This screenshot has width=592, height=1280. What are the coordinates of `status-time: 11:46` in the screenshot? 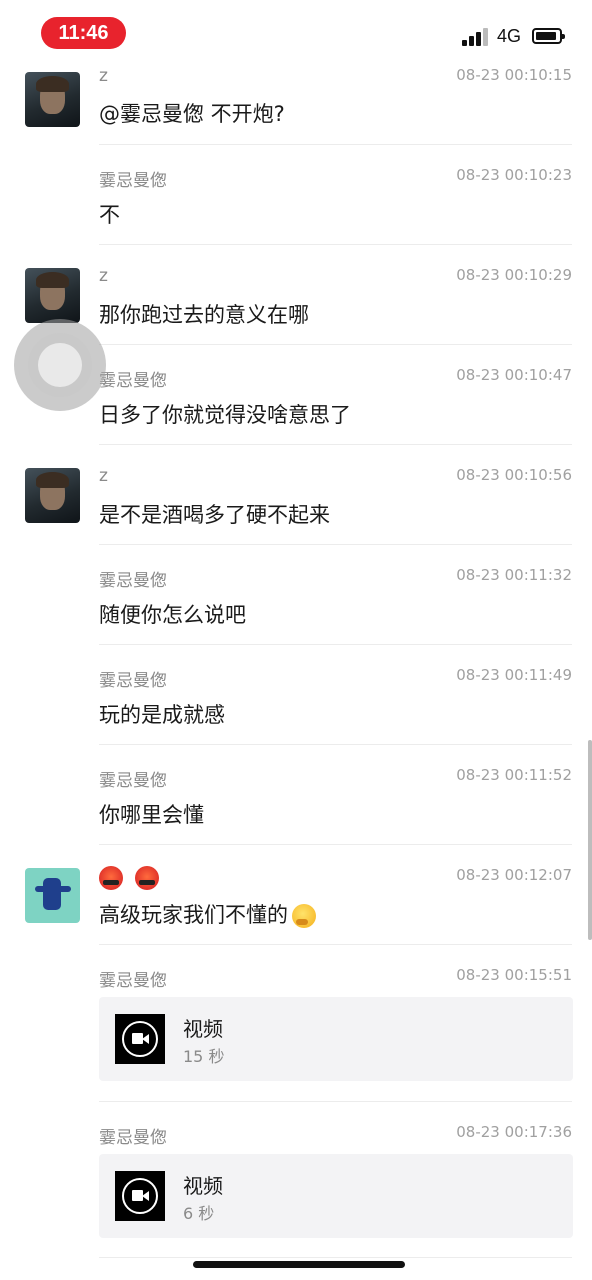 It's located at (83, 33).